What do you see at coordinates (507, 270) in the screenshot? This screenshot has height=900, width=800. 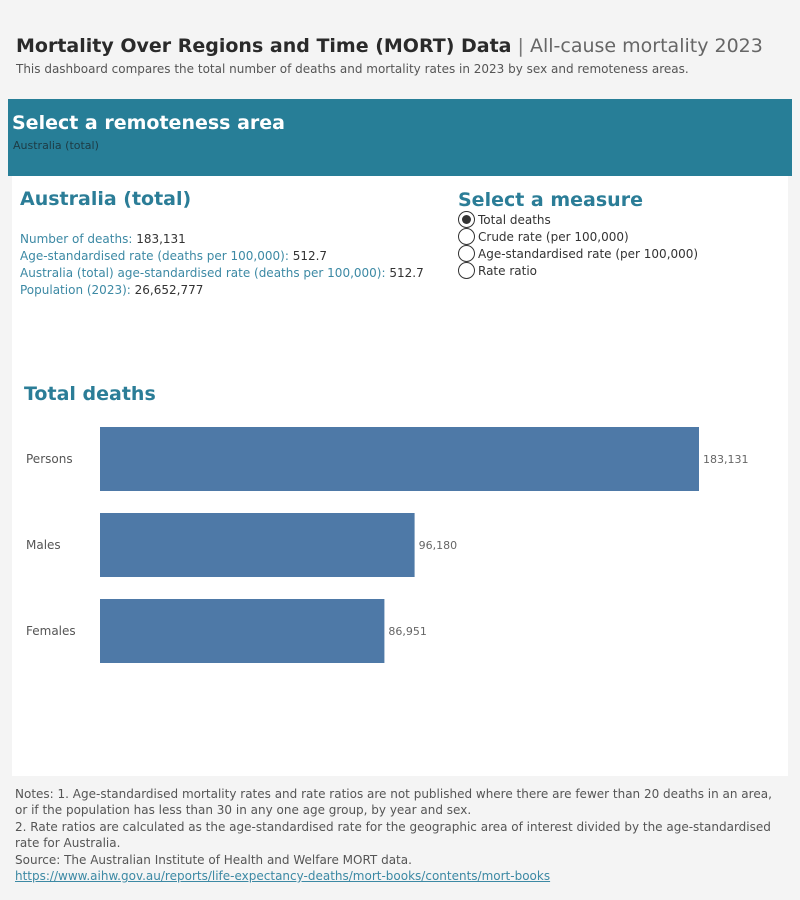 I see `measure-option-label: Rate ratio` at bounding box center [507, 270].